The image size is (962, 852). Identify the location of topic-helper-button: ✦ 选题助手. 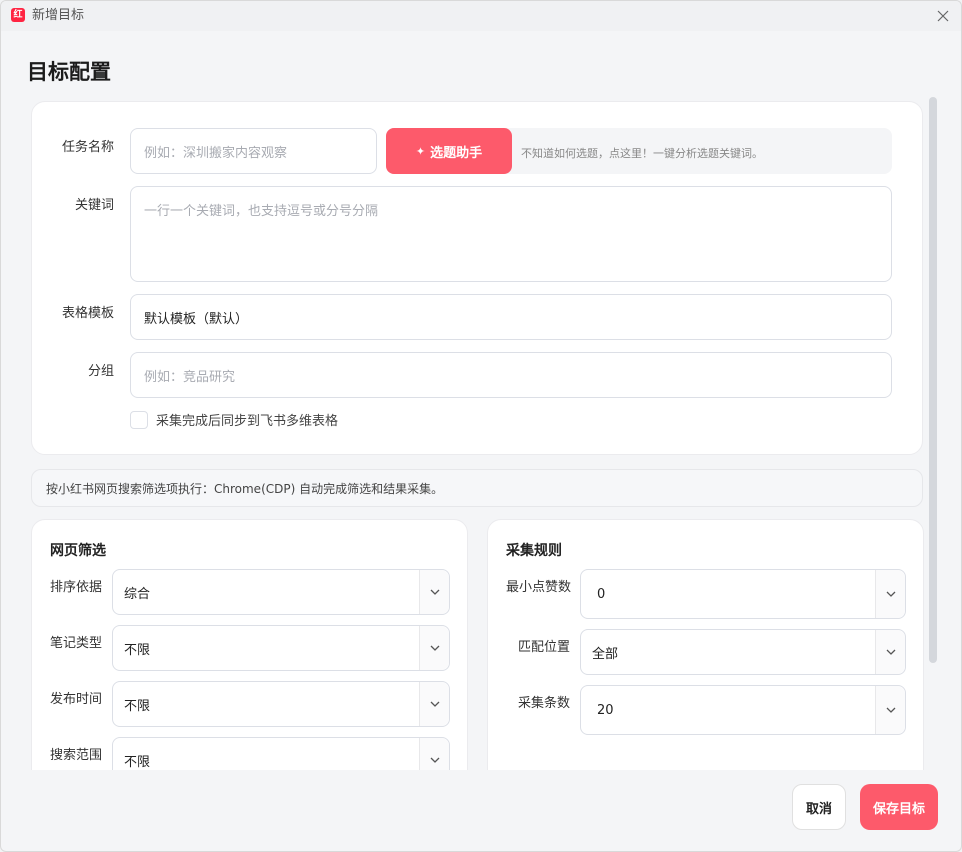
(449, 151).